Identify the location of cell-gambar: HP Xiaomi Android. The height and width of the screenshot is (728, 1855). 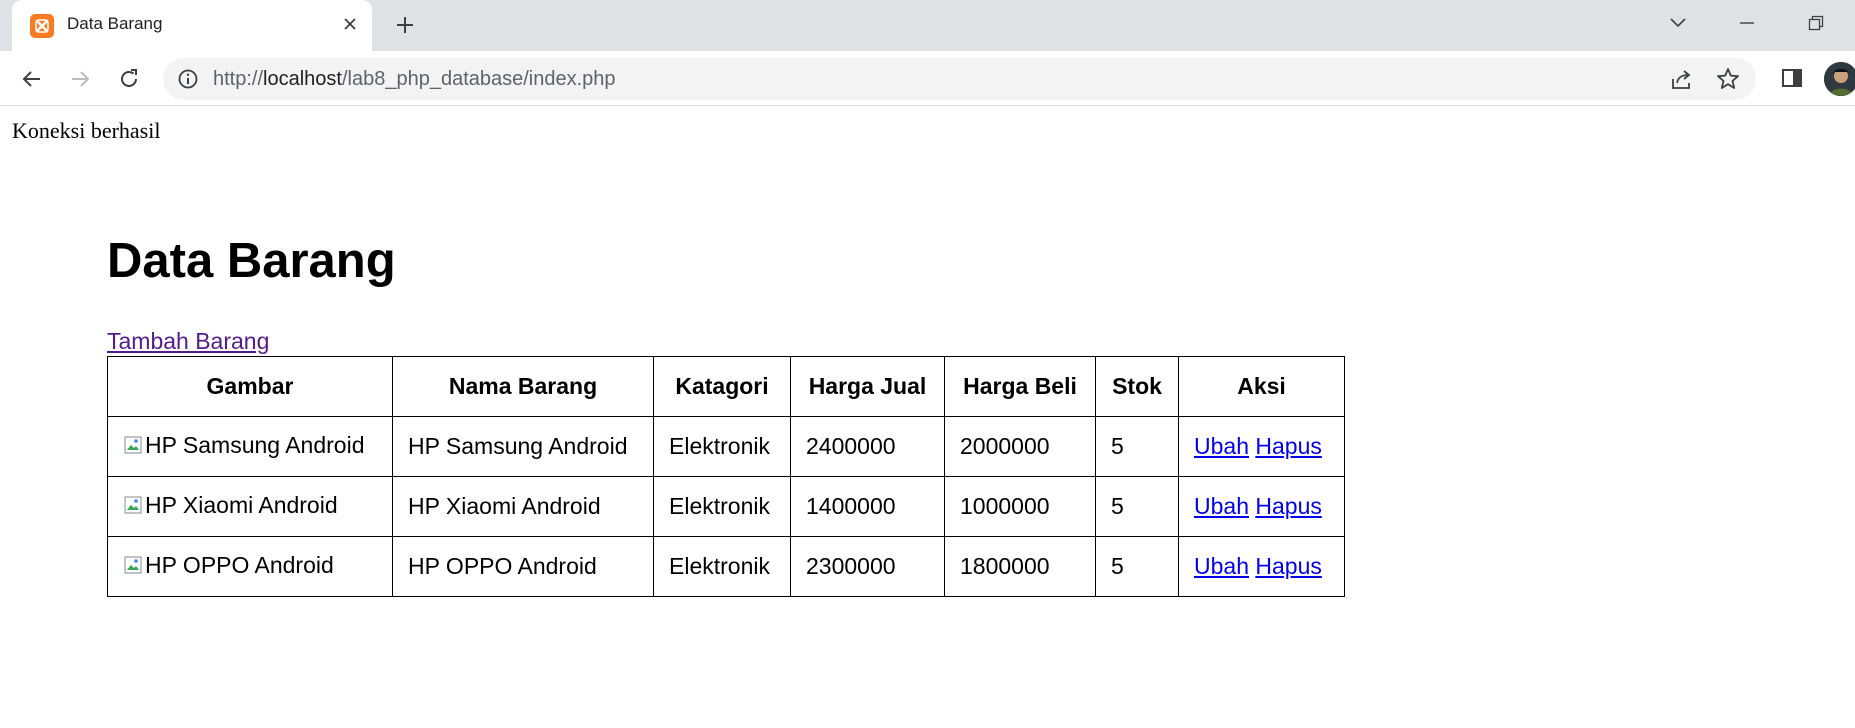
(250, 506).